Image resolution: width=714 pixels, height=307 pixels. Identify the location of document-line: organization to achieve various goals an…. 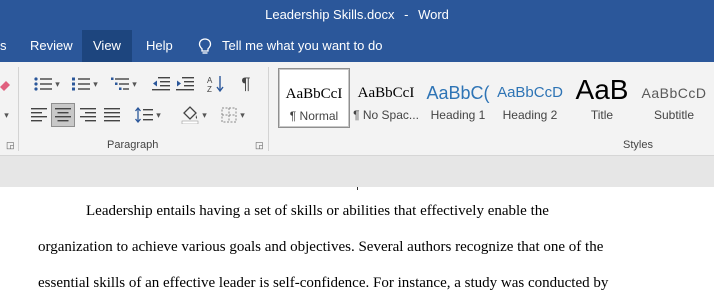
(321, 247).